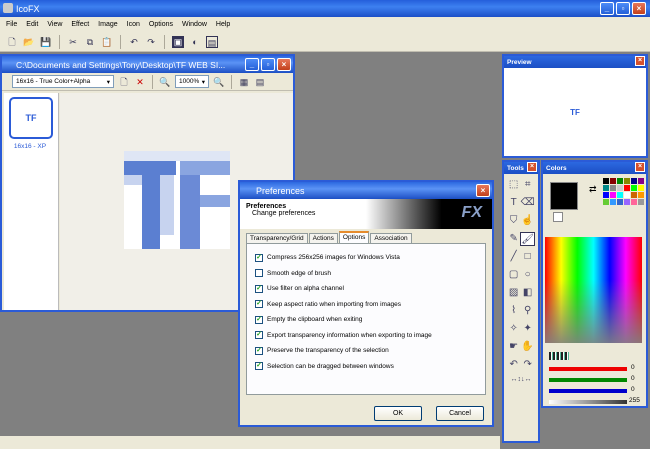  I want to click on sharpen-tool-icon: ✦, so click(527, 329).